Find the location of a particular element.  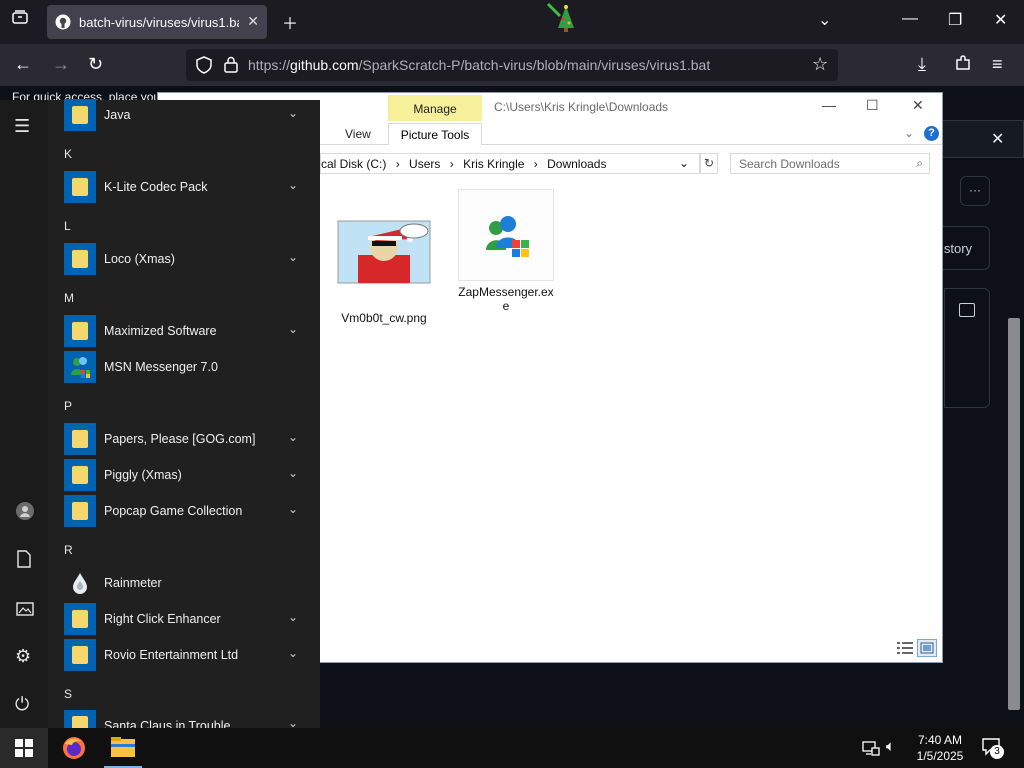

hamburger-menu-icon: ☰ is located at coordinates (22, 126).